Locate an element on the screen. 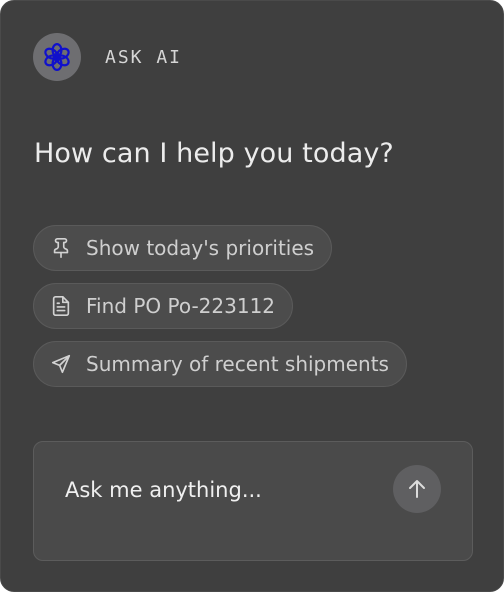  suggestion-chip-shipments: Summary of recent shipments is located at coordinates (220, 364).